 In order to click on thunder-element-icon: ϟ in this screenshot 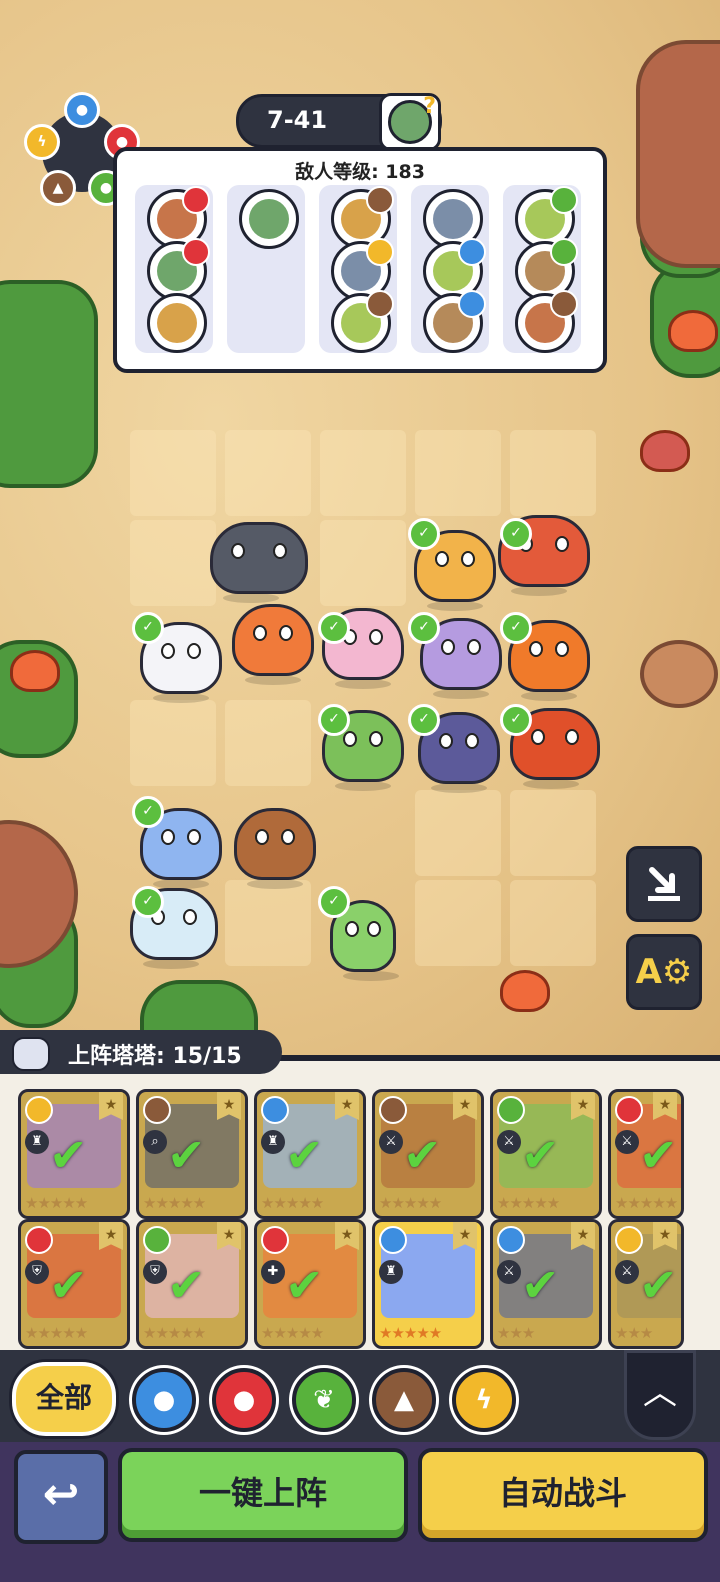, I will do `click(42, 142)`.